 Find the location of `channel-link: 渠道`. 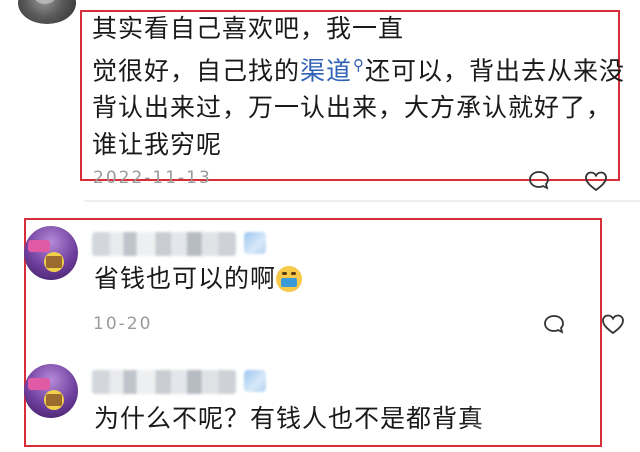

channel-link: 渠道 is located at coordinates (326, 70).